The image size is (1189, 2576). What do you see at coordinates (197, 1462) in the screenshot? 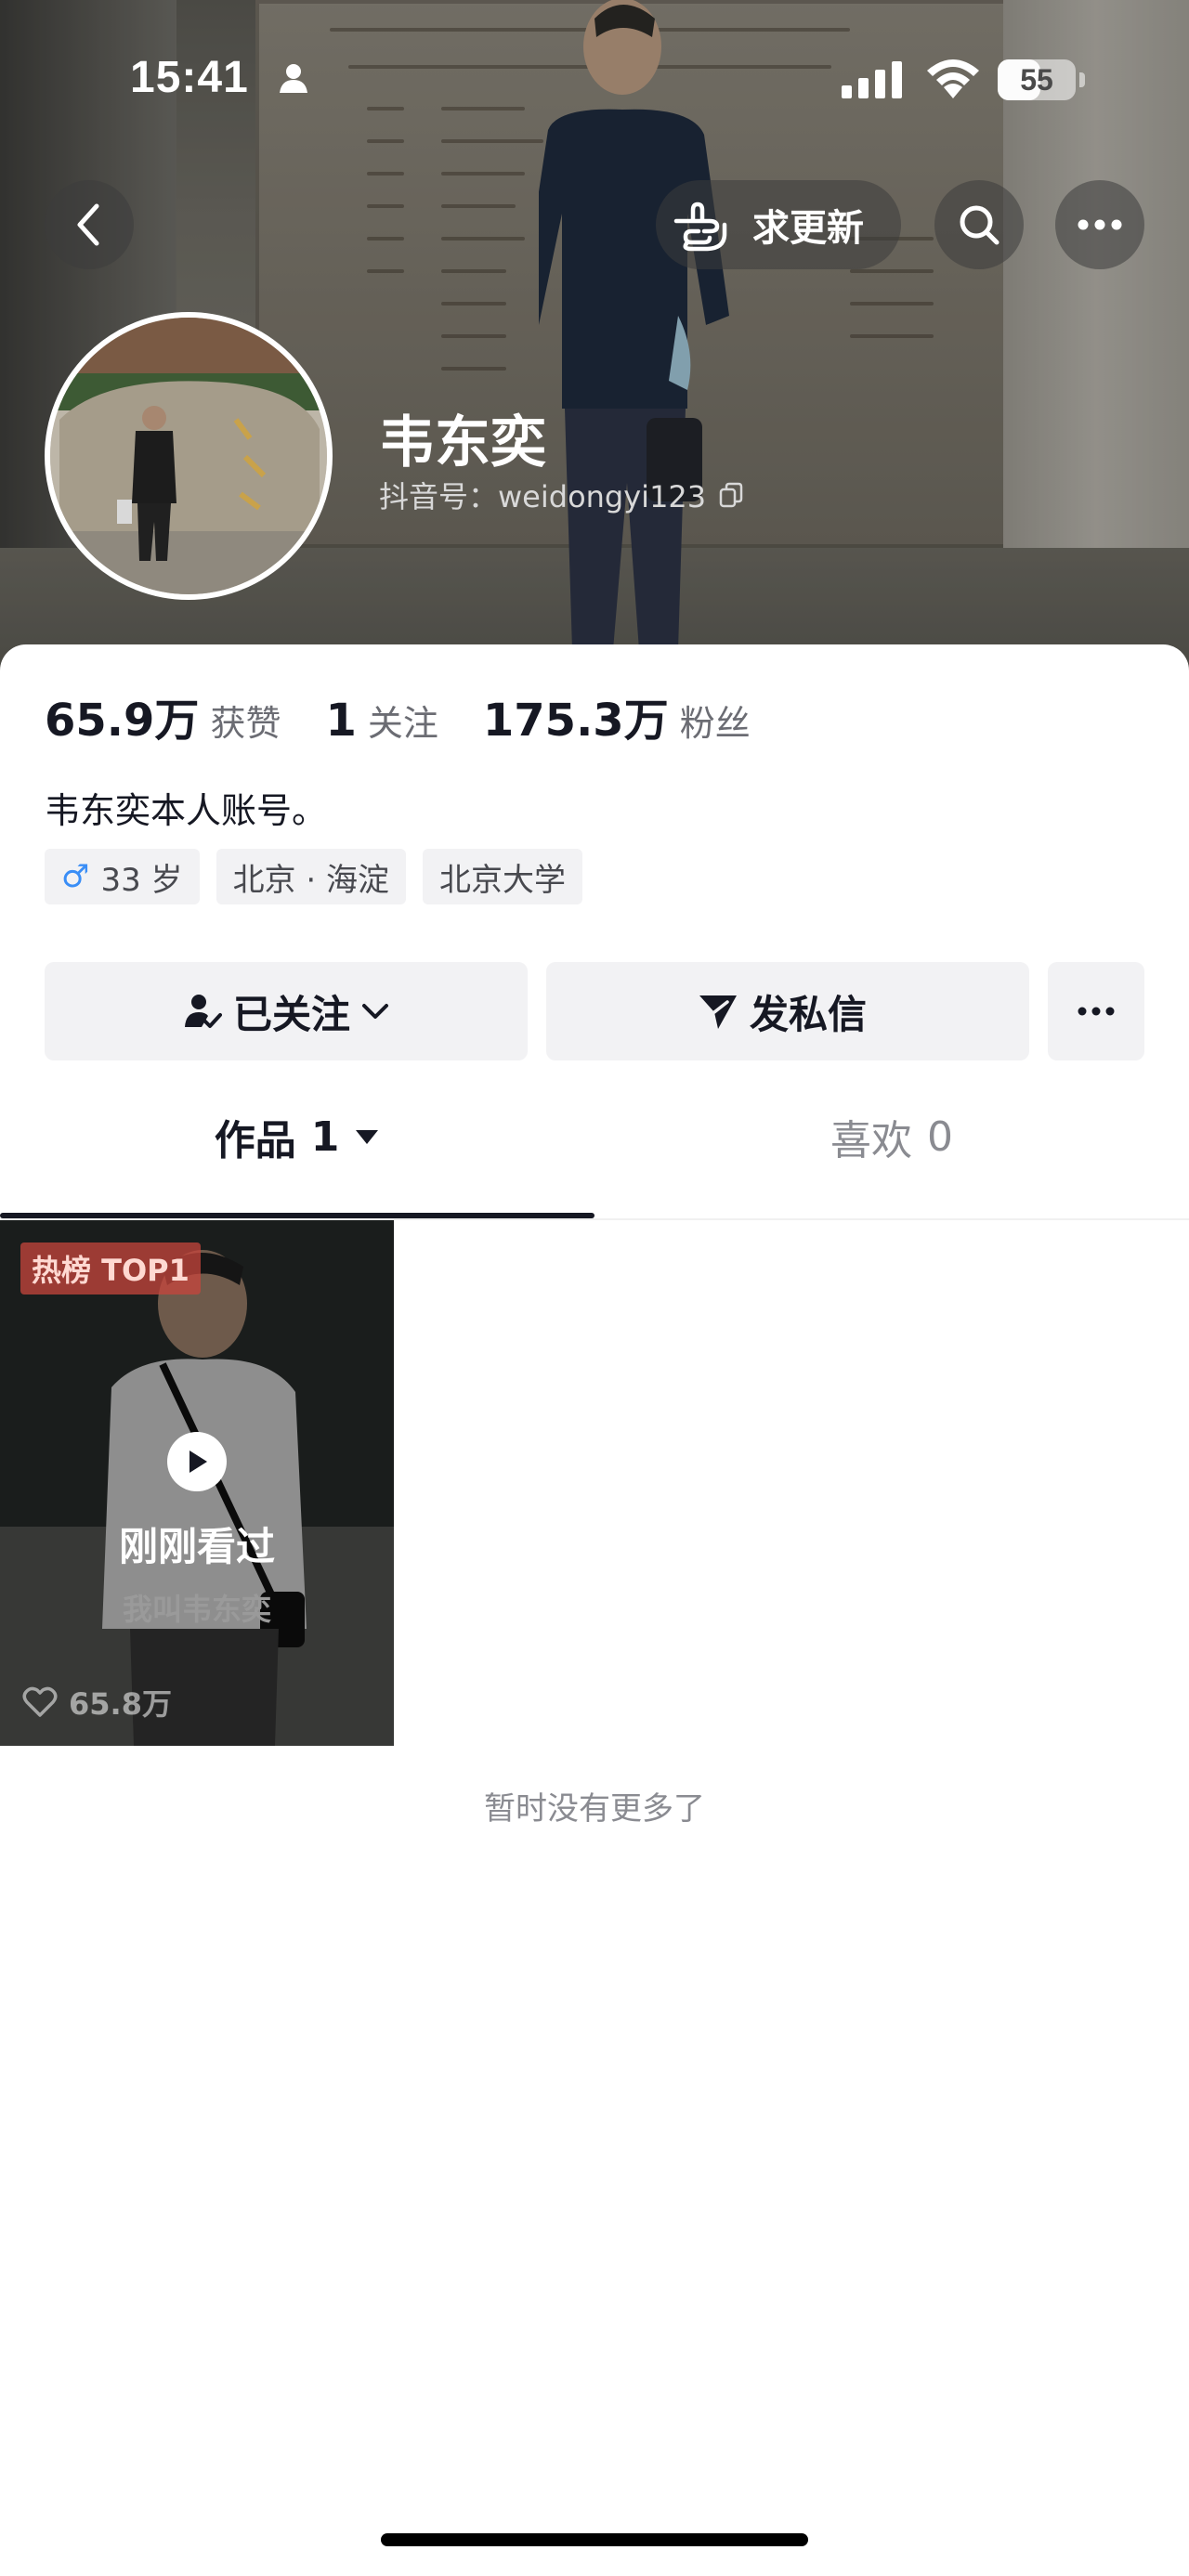
I see `play-icon` at bounding box center [197, 1462].